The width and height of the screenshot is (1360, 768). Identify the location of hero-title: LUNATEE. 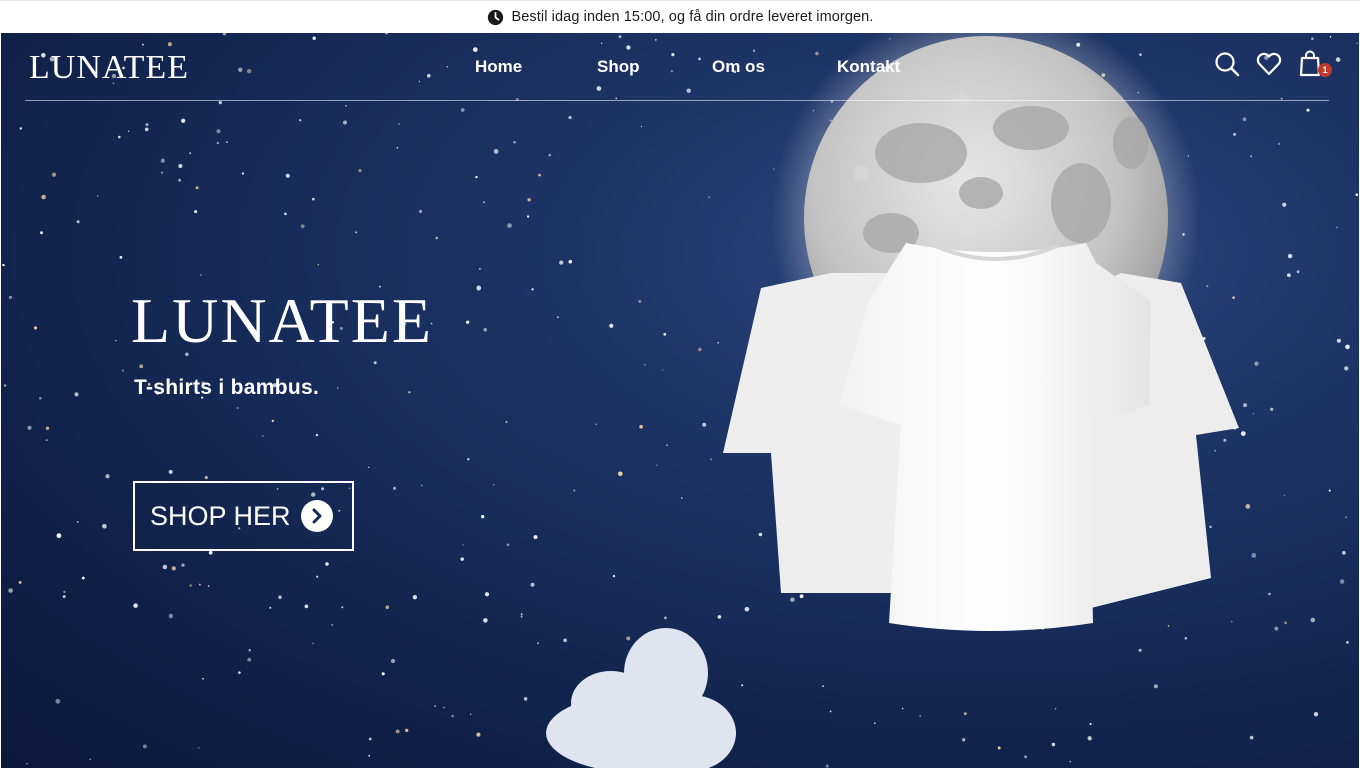
(282, 320).